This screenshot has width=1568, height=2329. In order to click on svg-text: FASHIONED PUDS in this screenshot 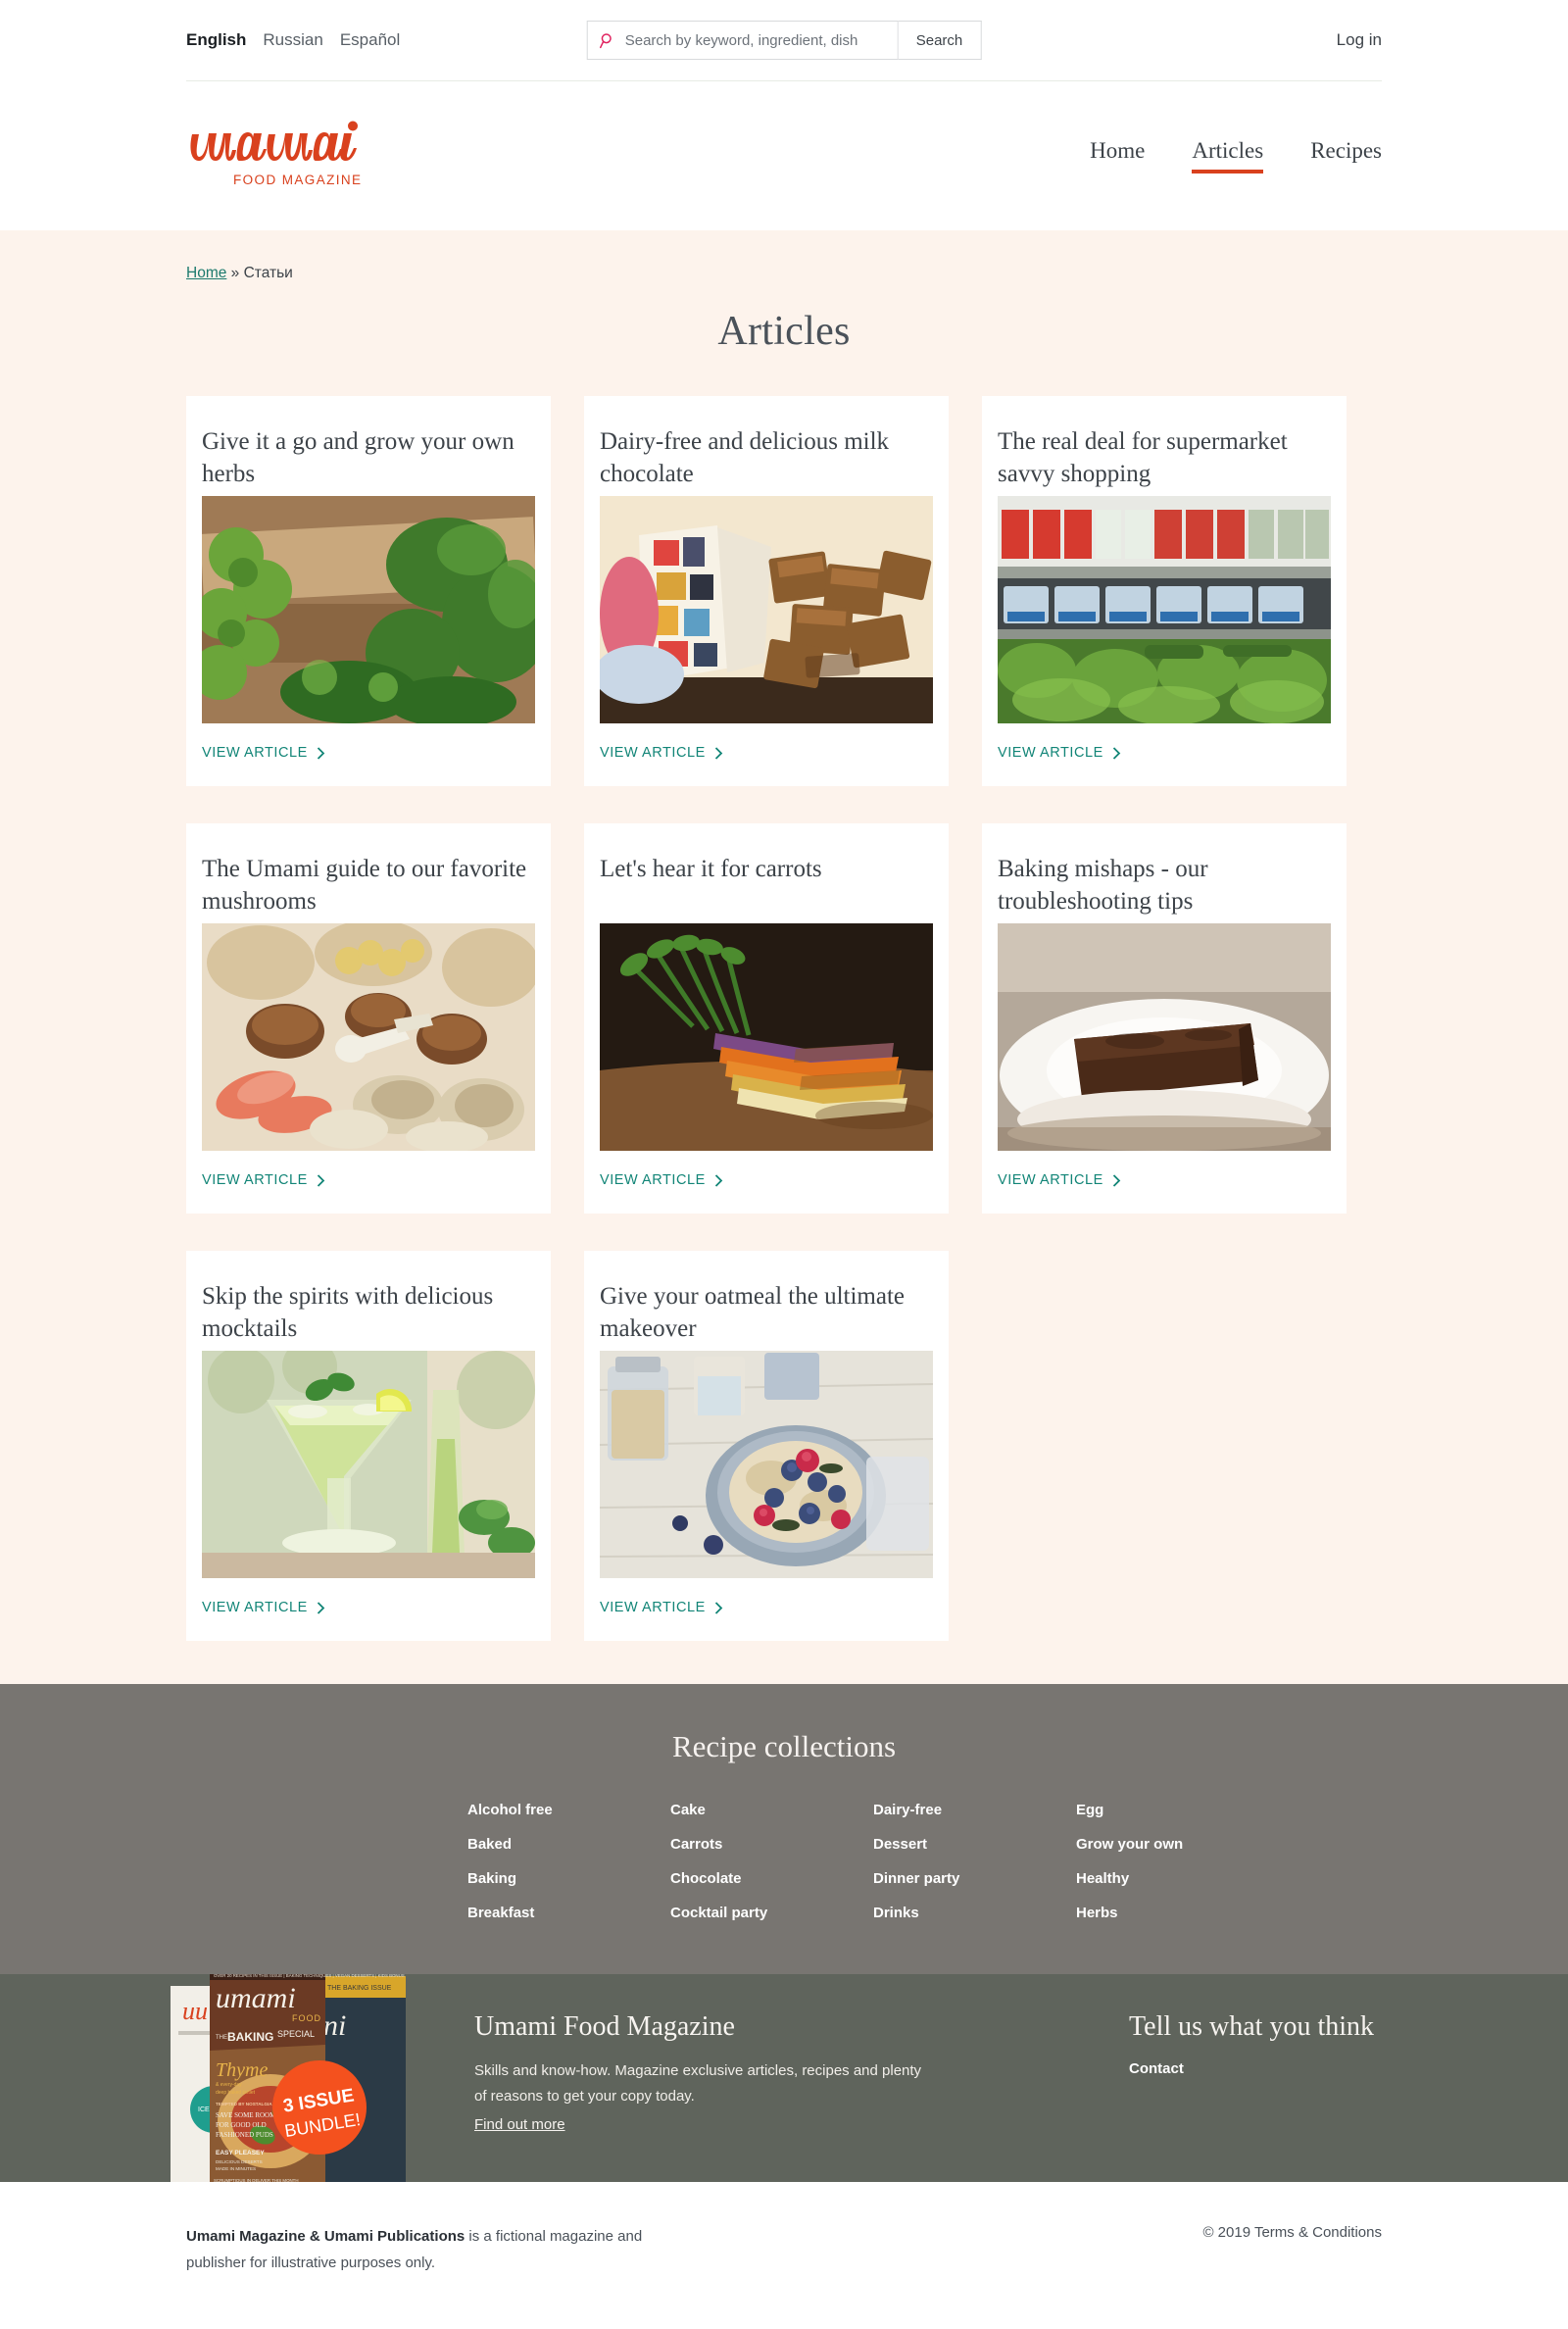, I will do `click(244, 2135)`.